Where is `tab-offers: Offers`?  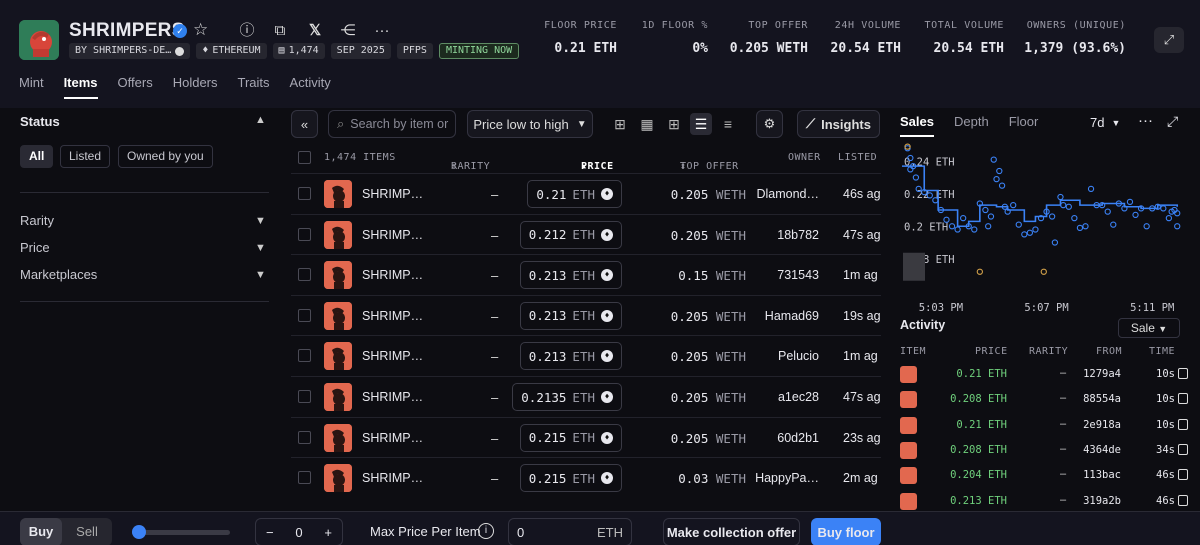 tab-offers: Offers is located at coordinates (135, 87).